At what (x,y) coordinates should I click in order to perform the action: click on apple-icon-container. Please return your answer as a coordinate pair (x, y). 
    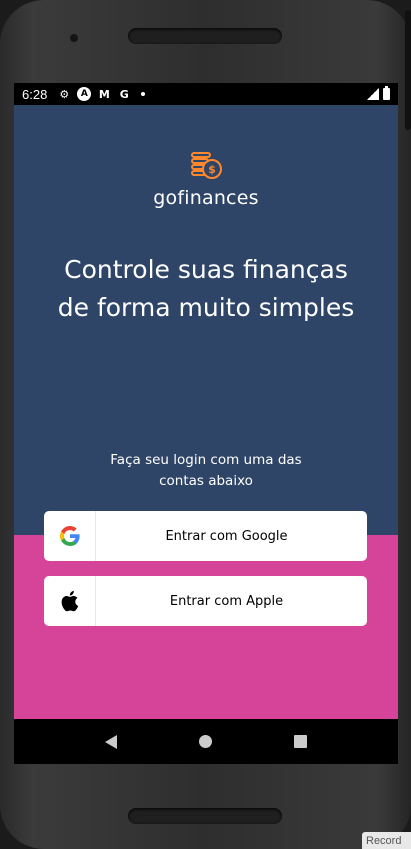
    Looking at the image, I should click on (70, 601).